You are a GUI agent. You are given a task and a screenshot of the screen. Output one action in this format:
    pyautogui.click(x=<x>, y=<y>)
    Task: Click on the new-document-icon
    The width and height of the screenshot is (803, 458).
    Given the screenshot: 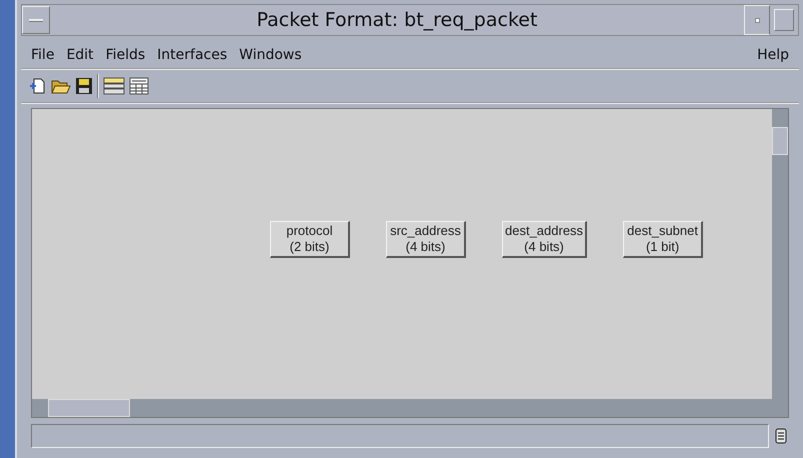 What is the action you would take?
    pyautogui.click(x=38, y=86)
    